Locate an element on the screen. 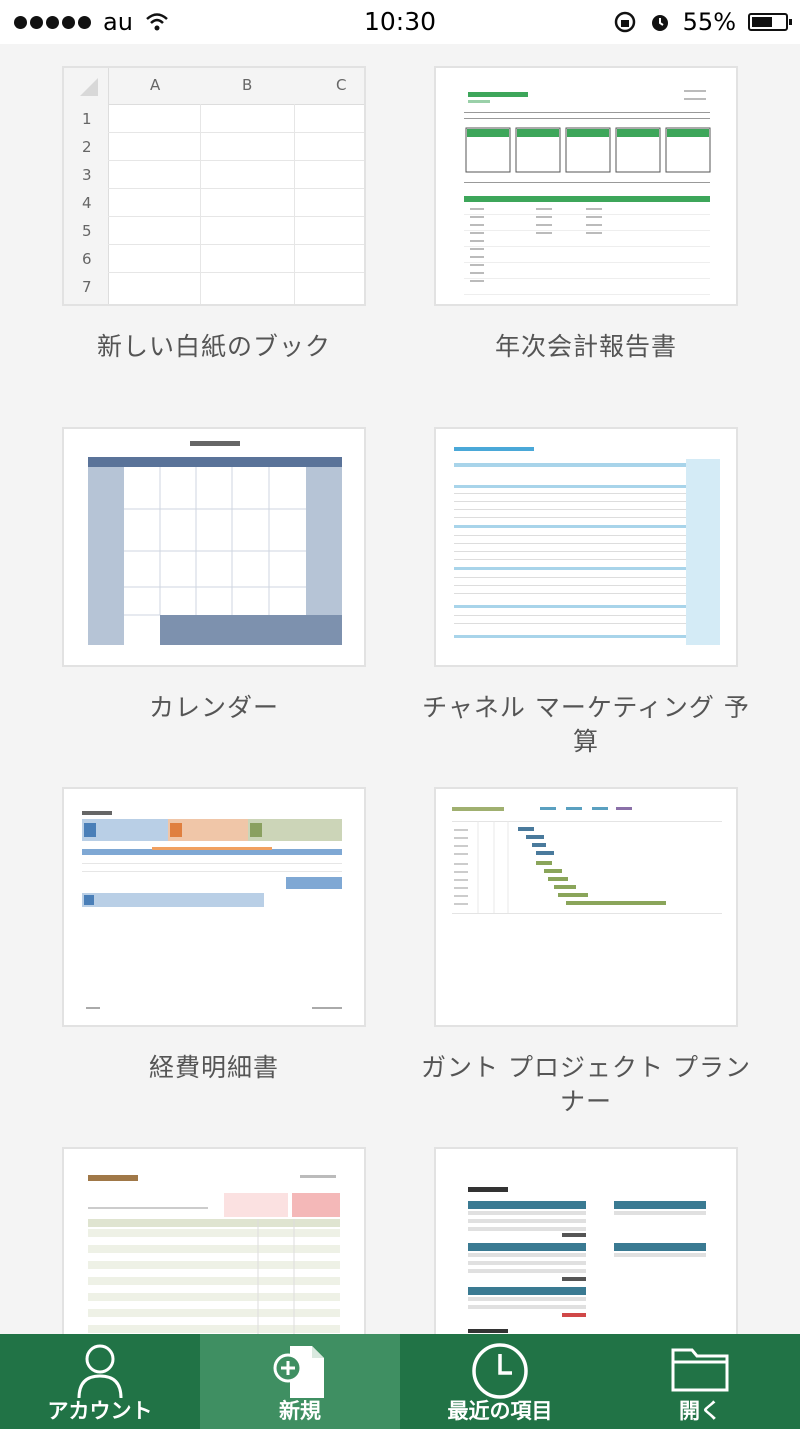 Image resolution: width=800 pixels, height=1429 pixels. template-annual-financial-report: 年次会計報告書 is located at coordinates (586, 215).